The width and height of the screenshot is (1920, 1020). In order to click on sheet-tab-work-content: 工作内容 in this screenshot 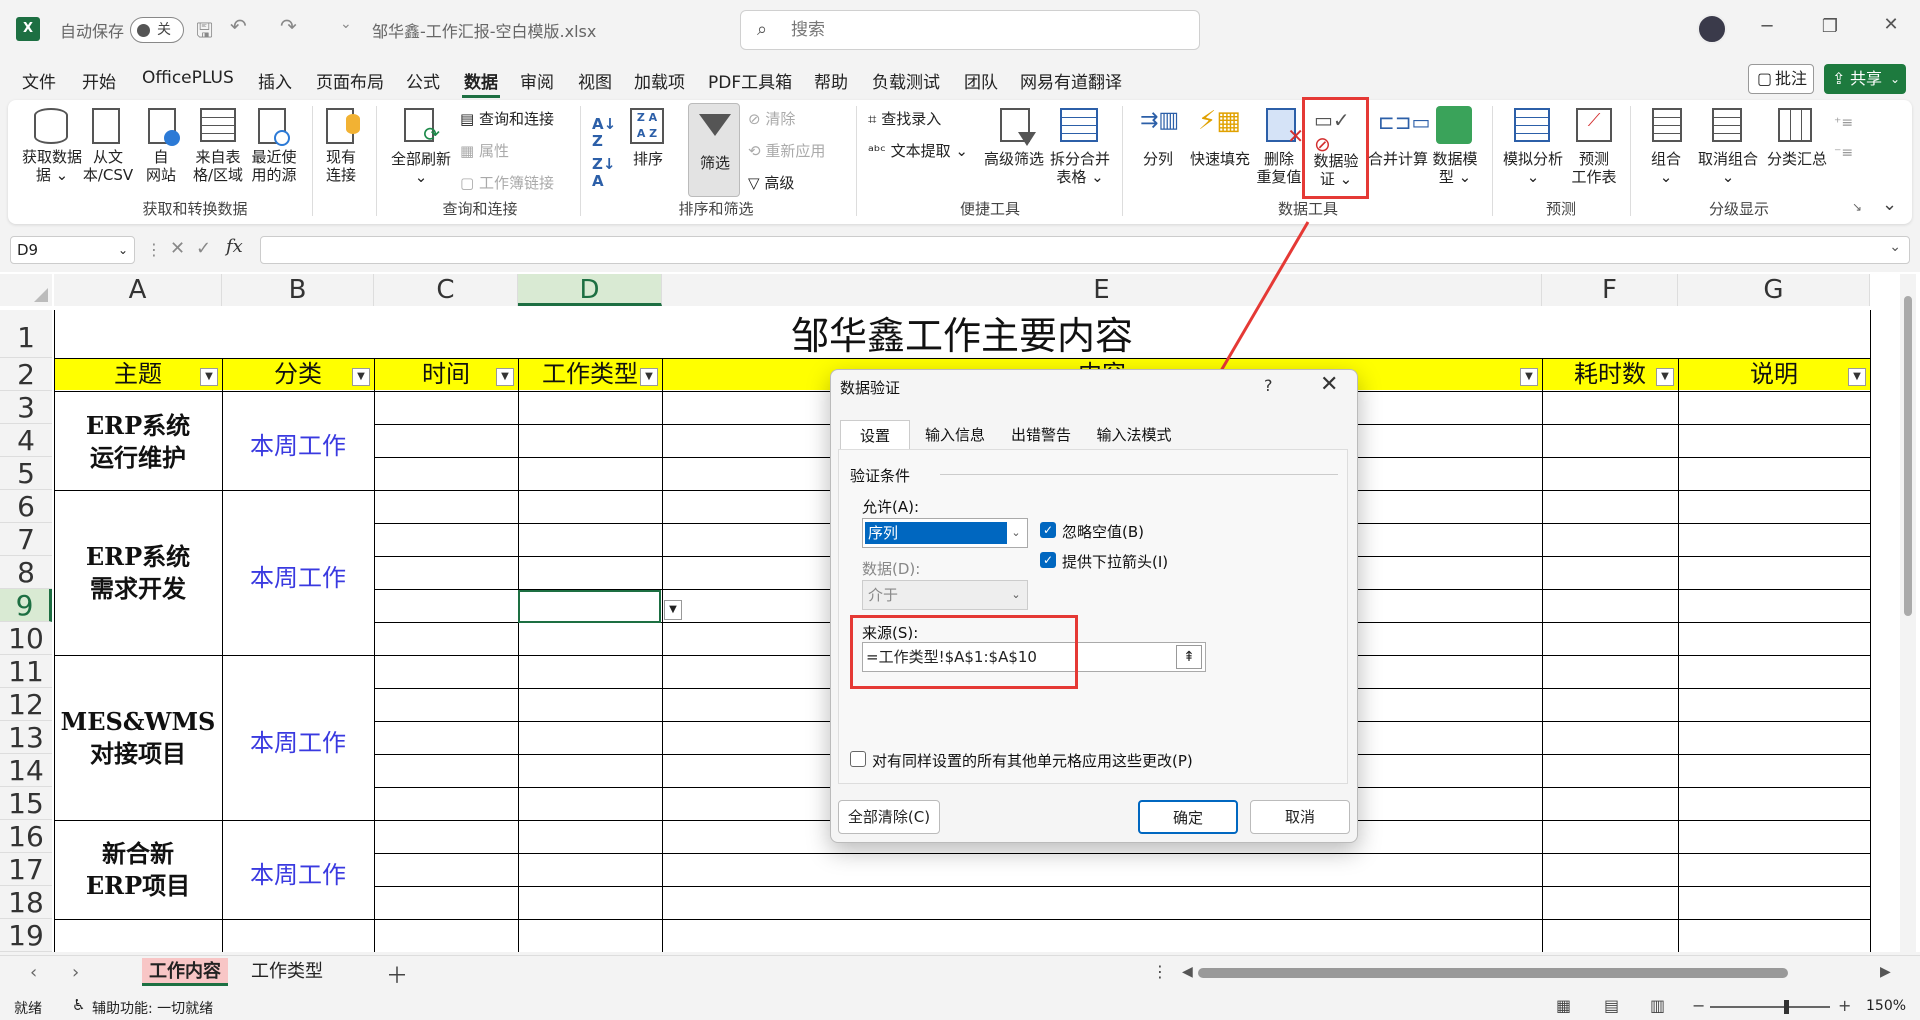, I will do `click(185, 972)`.